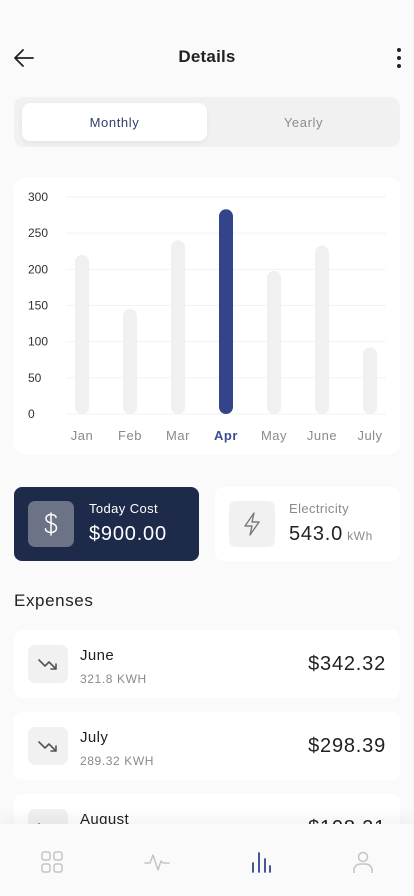 The width and height of the screenshot is (414, 896). What do you see at coordinates (319, 508) in the screenshot?
I see `electricity-label: Electricity` at bounding box center [319, 508].